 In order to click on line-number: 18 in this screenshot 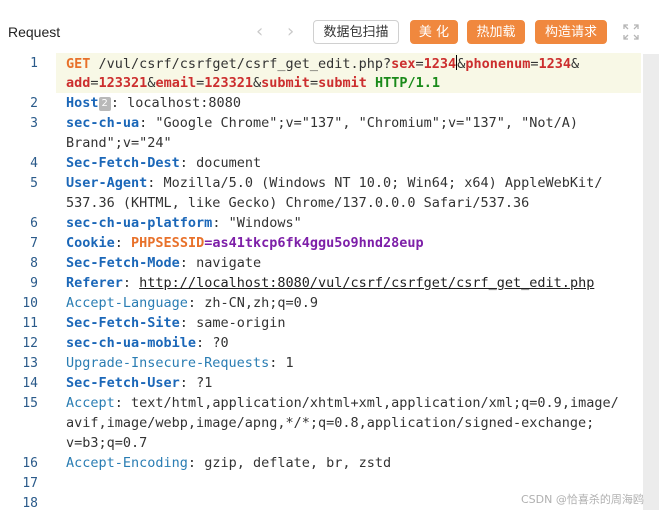, I will do `click(30, 503)`.